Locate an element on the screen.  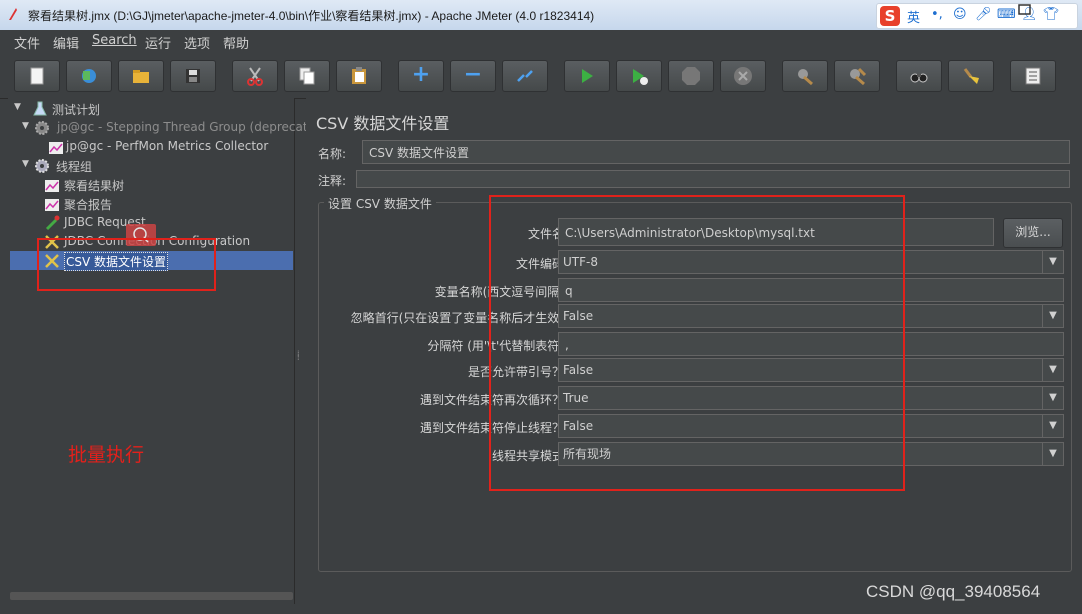
menu-search: Search is located at coordinates (114, 40).